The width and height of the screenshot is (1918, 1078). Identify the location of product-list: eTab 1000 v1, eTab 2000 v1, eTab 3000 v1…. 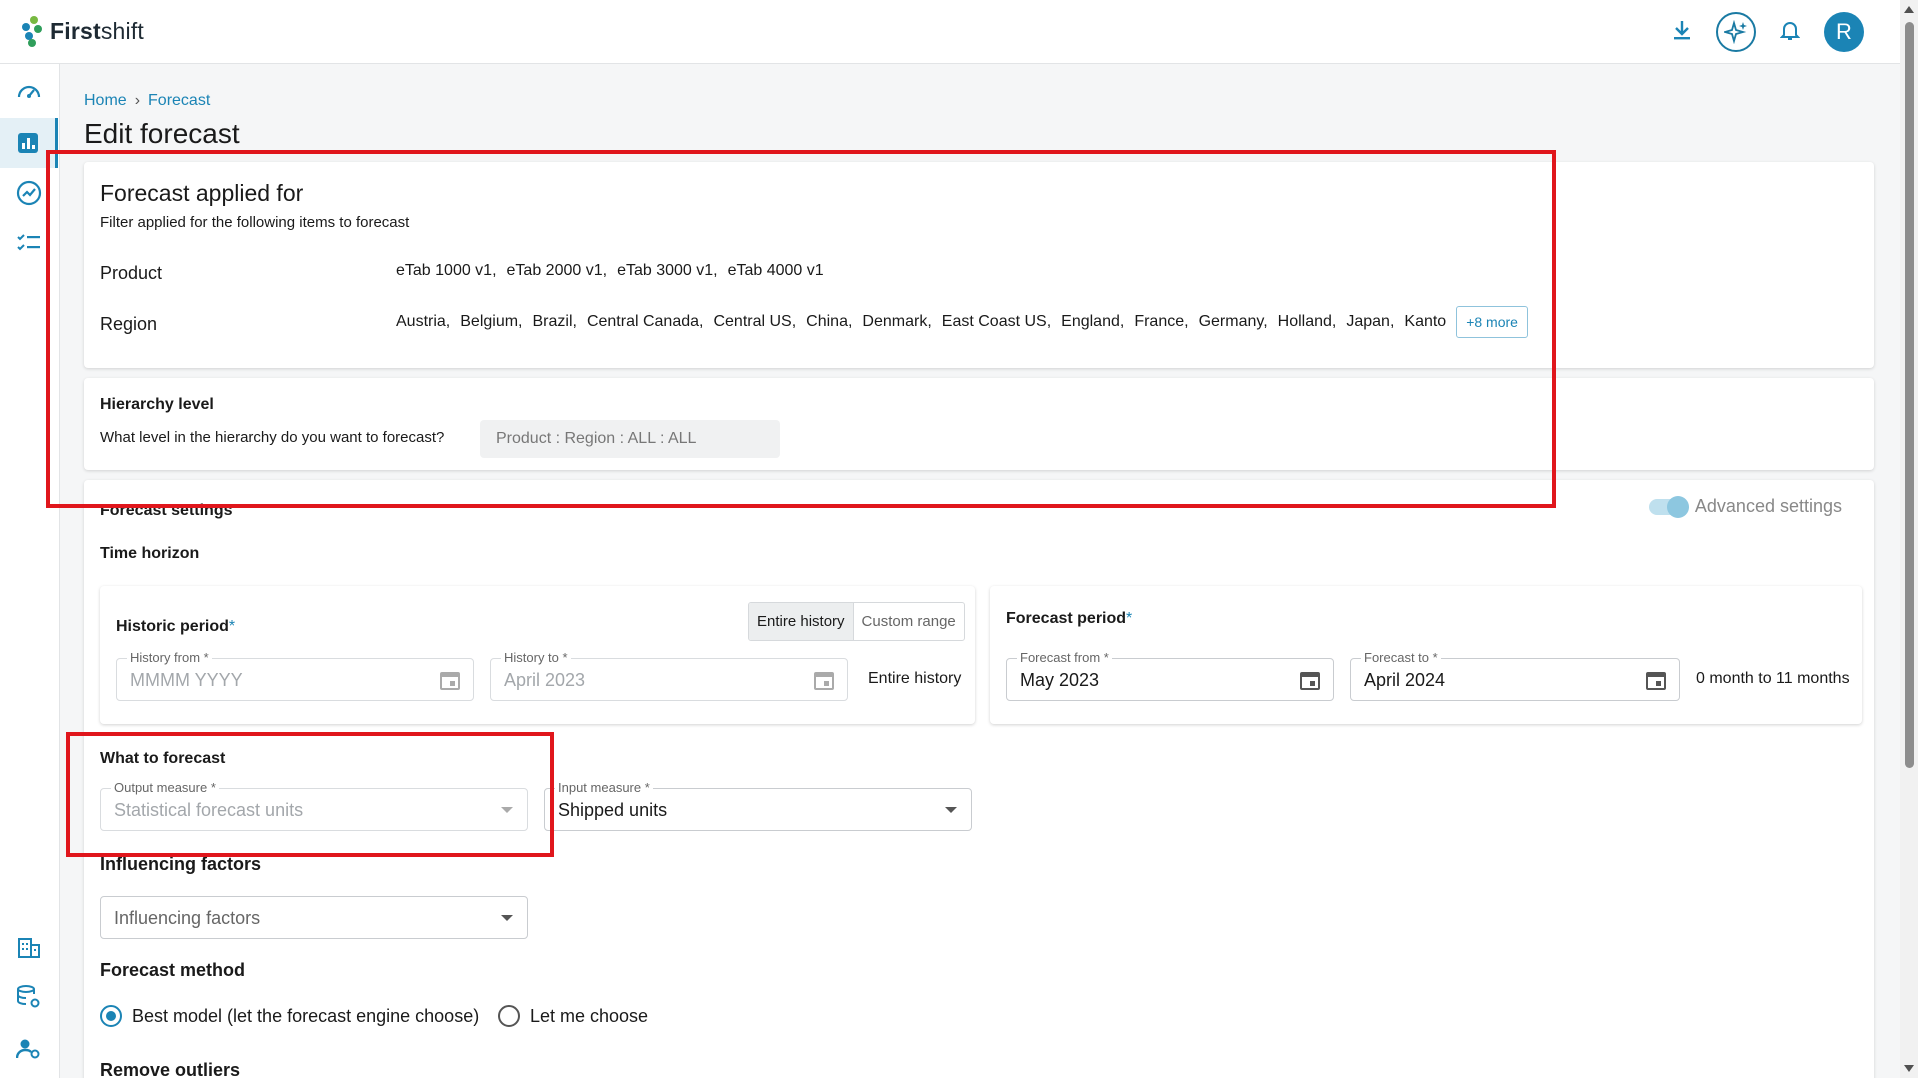
(610, 271).